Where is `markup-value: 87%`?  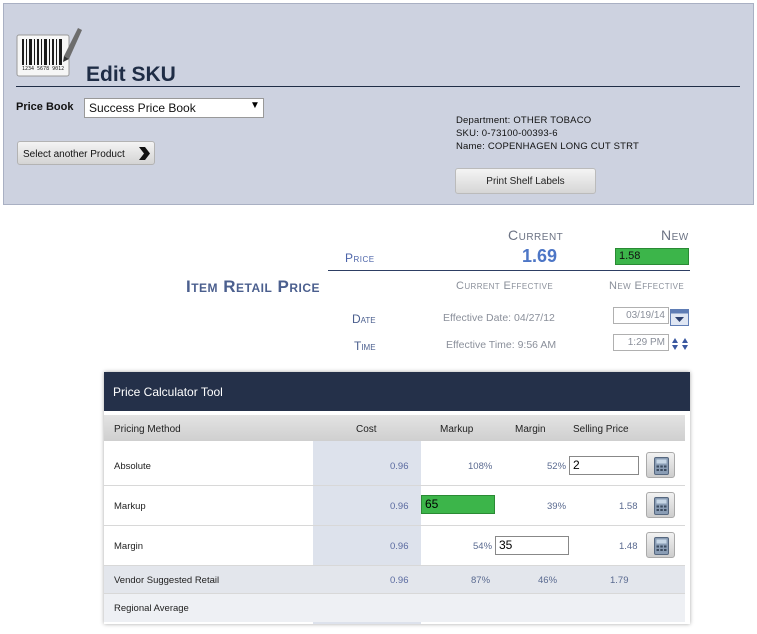
markup-value: 87% is located at coordinates (481, 580).